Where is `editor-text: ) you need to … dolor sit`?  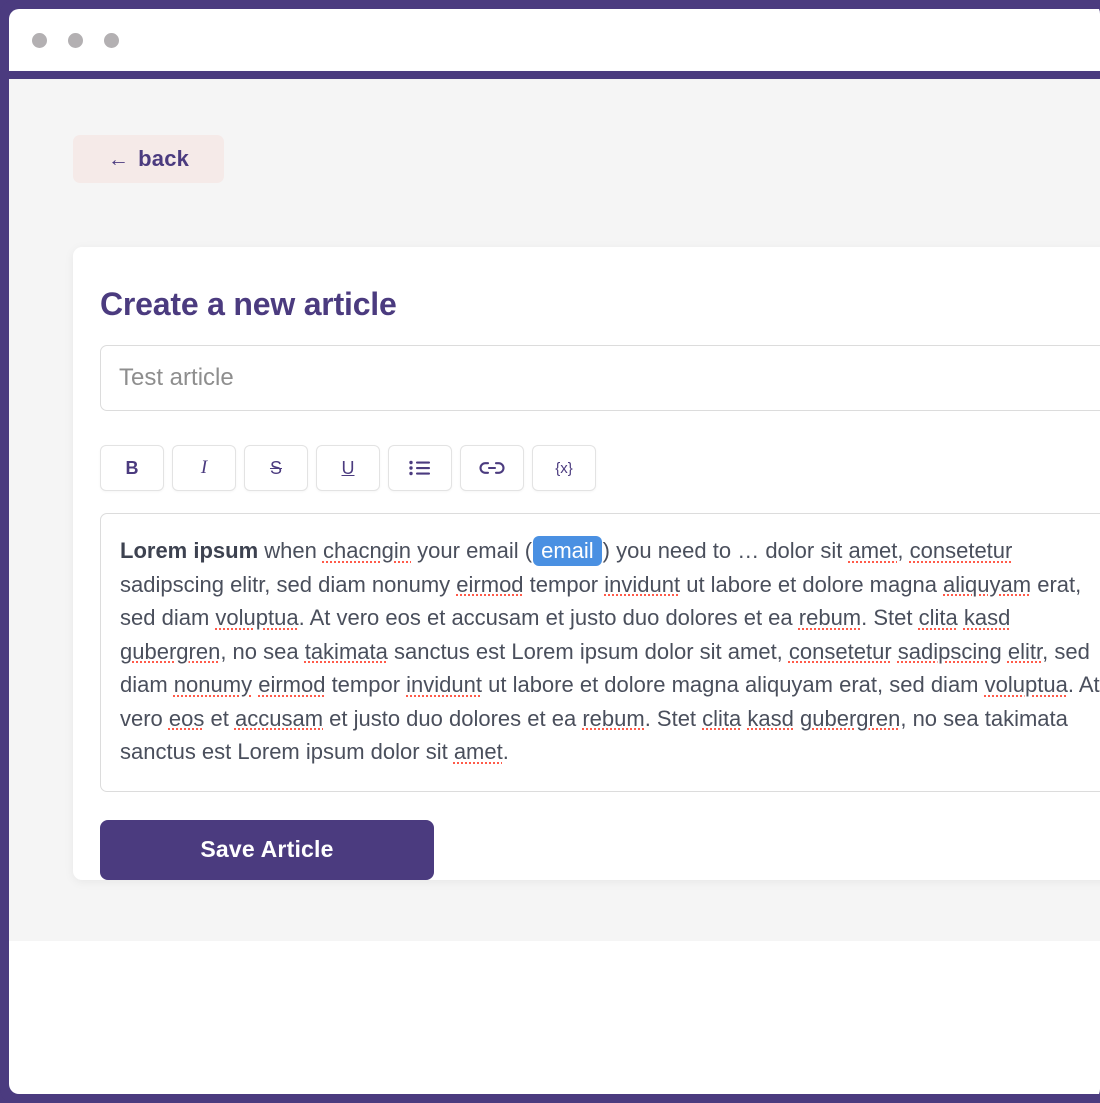
editor-text: ) you need to … dolor sit is located at coordinates (725, 551).